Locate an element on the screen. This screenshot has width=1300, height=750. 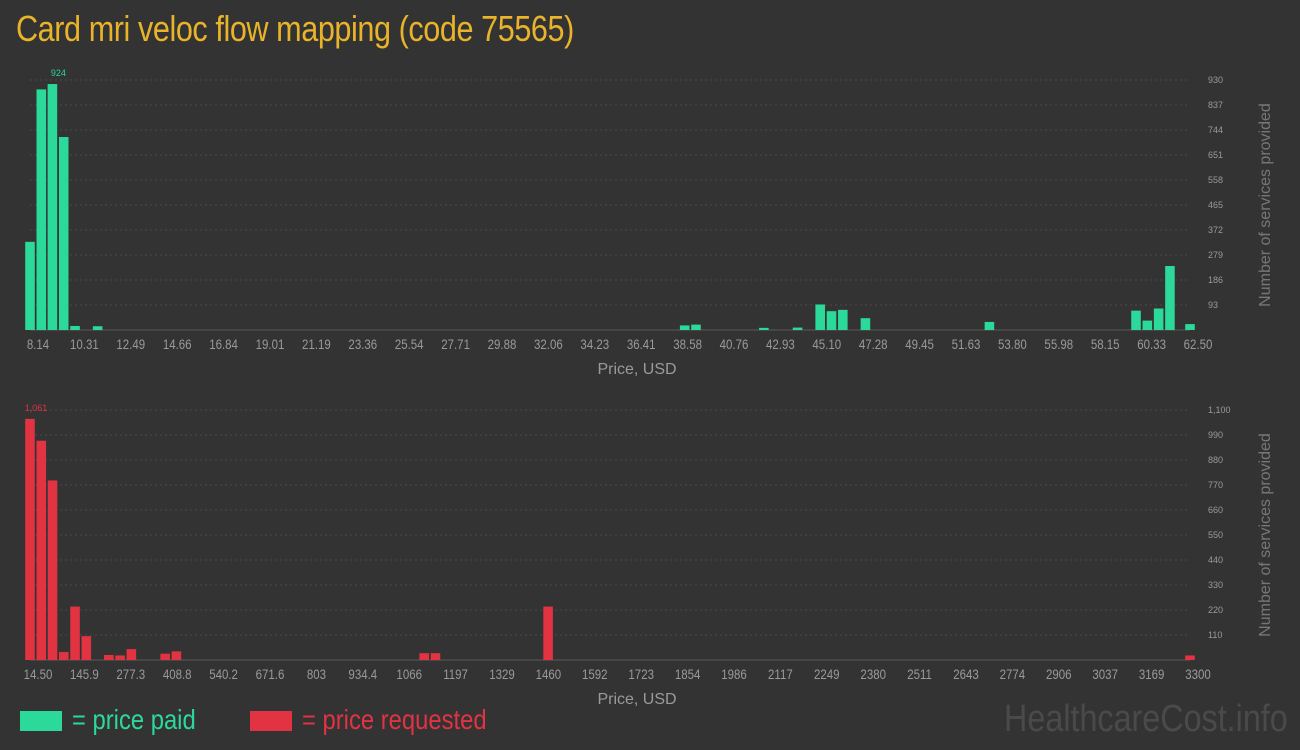
paid-x-tick-label: 42.93 is located at coordinates (780, 344).